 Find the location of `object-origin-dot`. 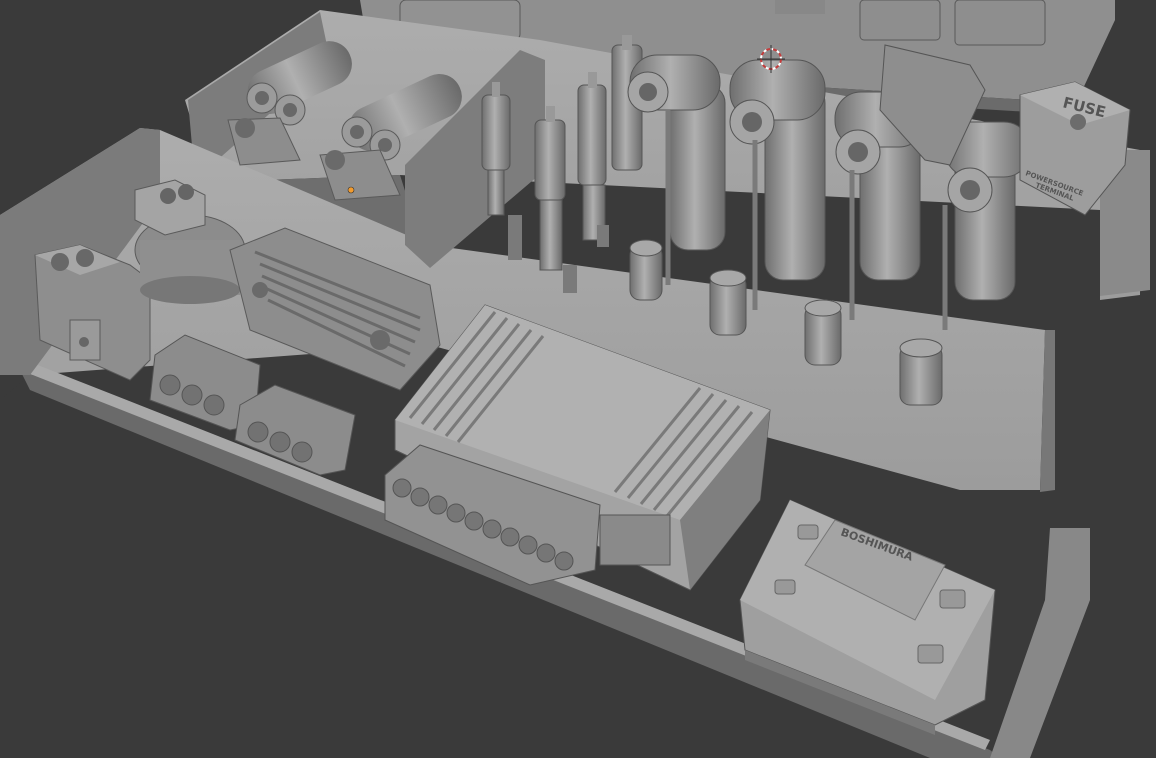

object-origin-dot is located at coordinates (351, 190).